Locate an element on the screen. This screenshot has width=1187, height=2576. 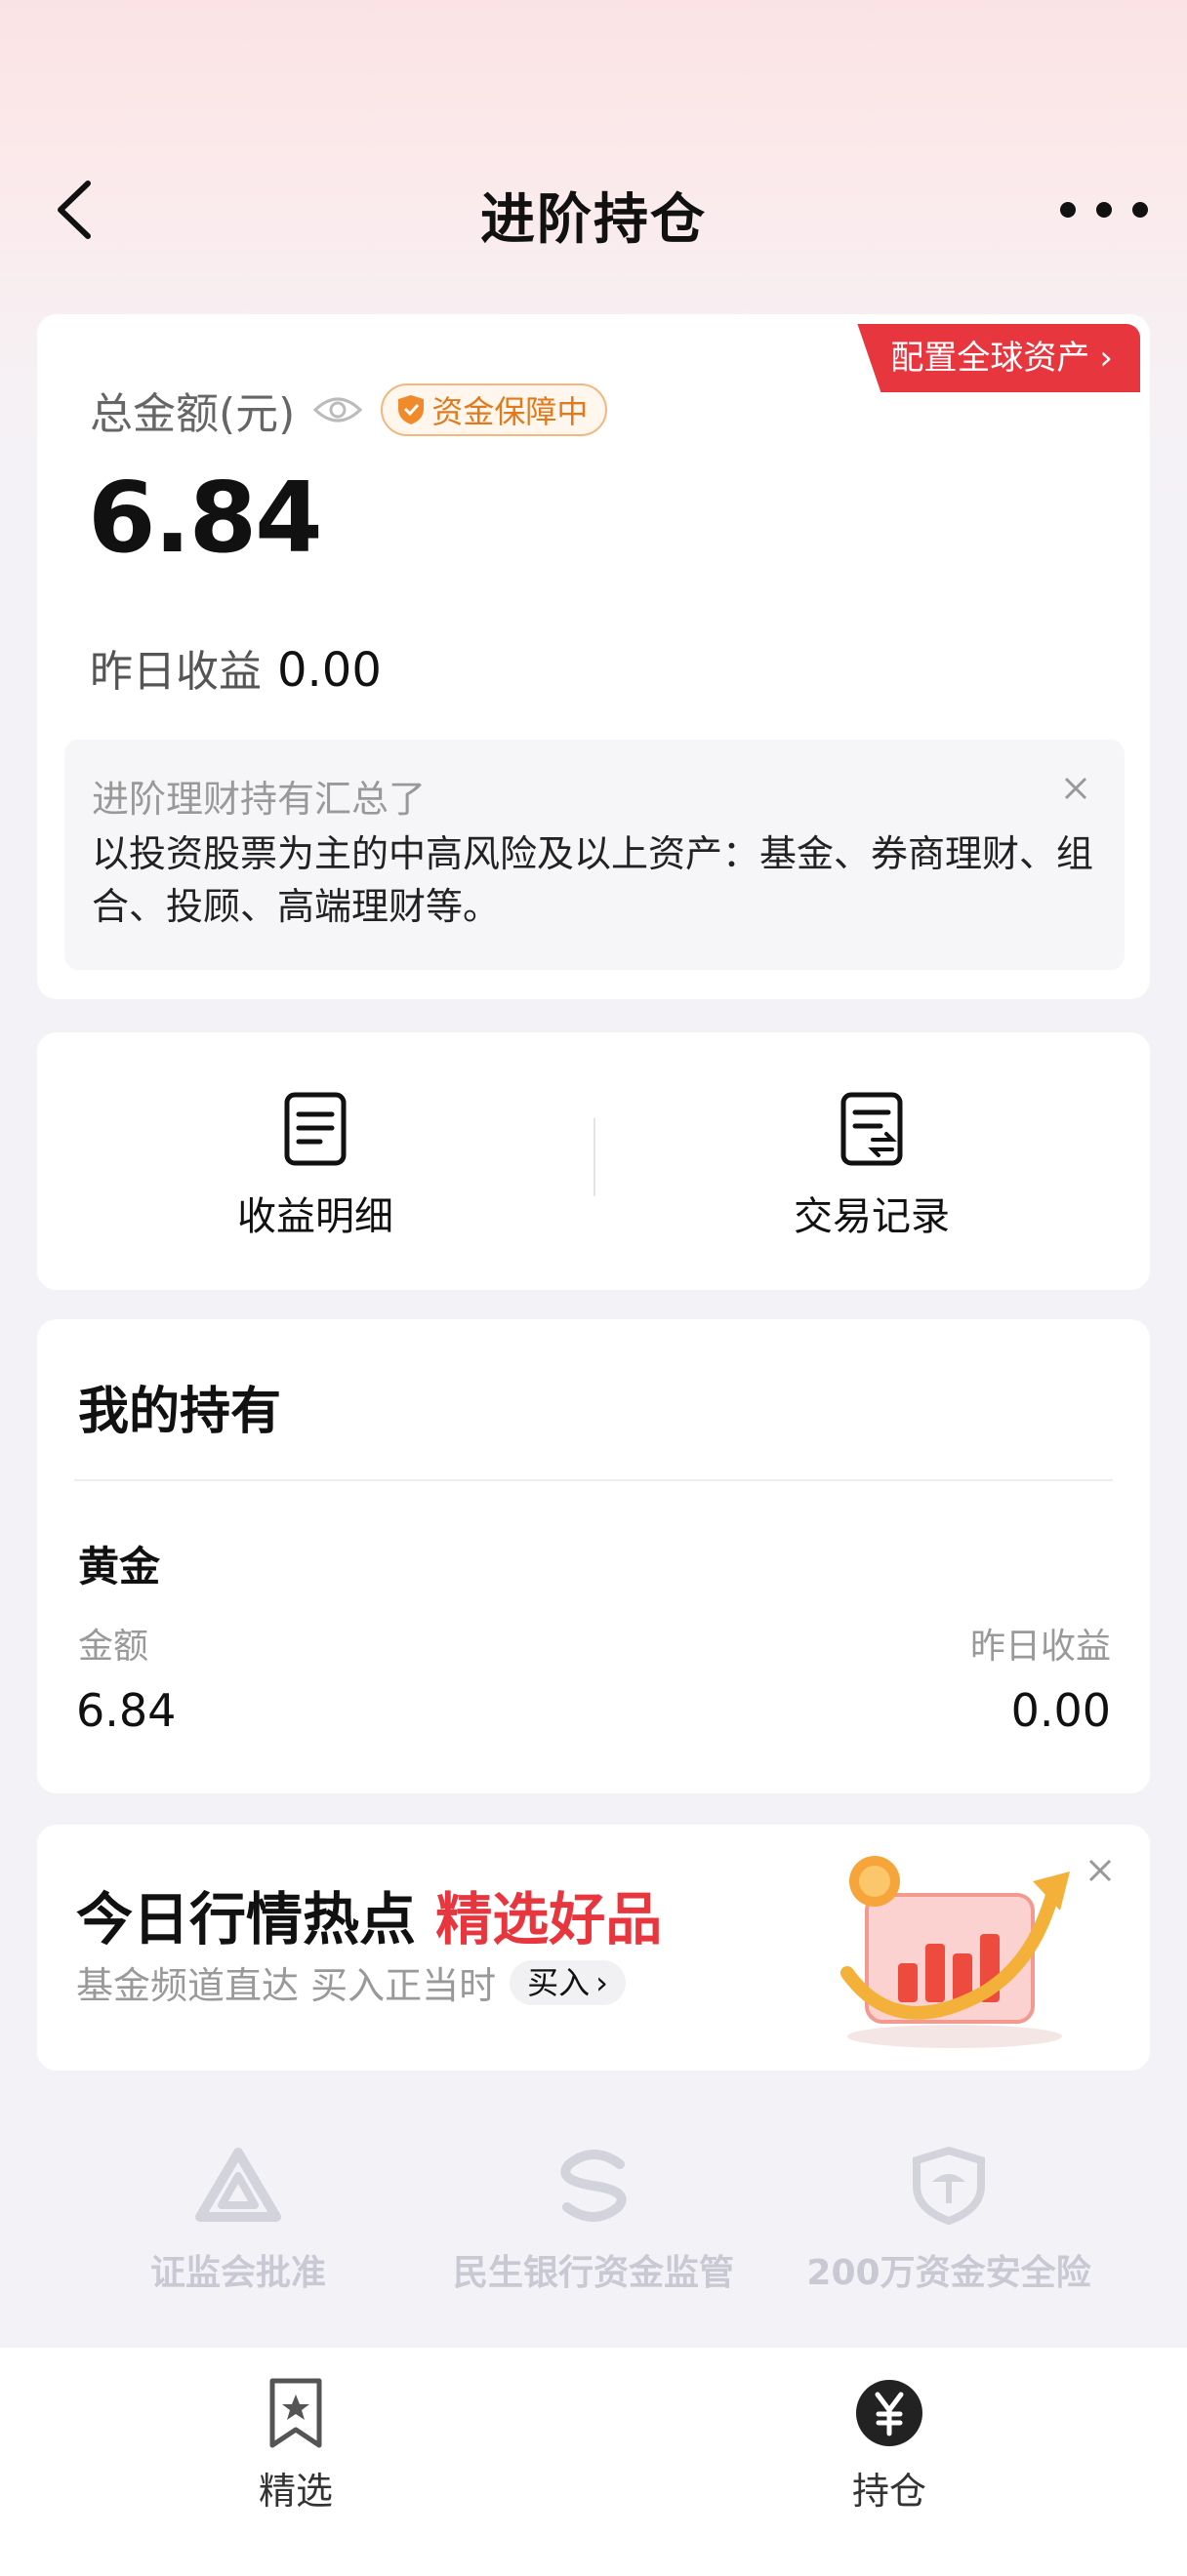
action-divider is located at coordinates (594, 1157).